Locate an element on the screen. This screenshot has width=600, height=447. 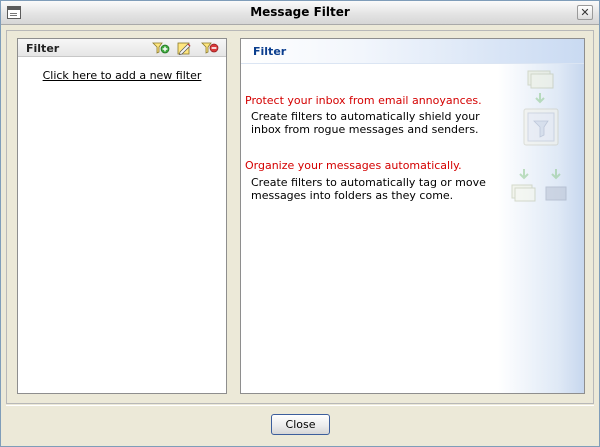
title-bar: Message Filter ✕ is located at coordinates (300, 13).